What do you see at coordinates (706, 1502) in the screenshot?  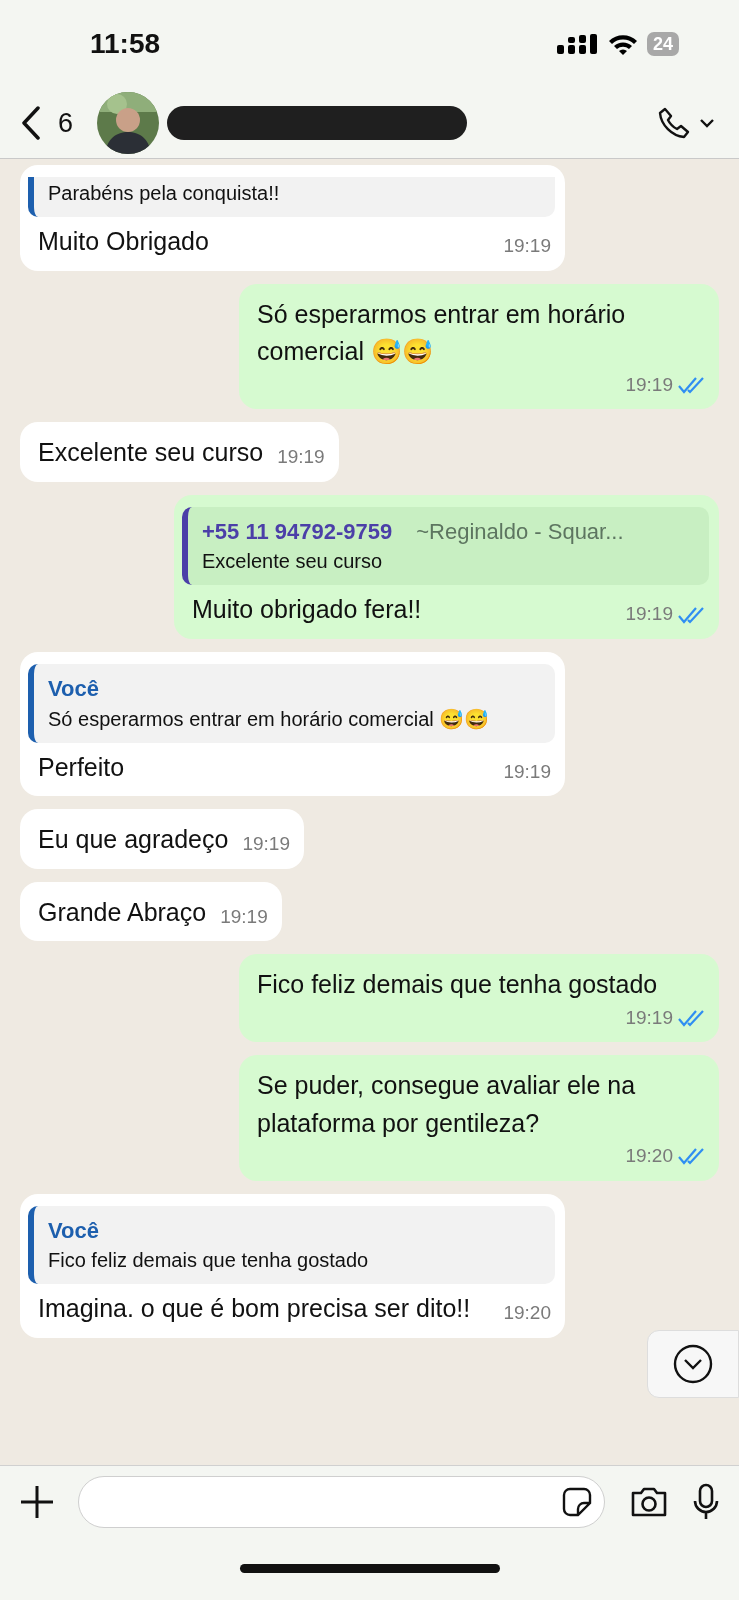 I see `microphone-icon` at bounding box center [706, 1502].